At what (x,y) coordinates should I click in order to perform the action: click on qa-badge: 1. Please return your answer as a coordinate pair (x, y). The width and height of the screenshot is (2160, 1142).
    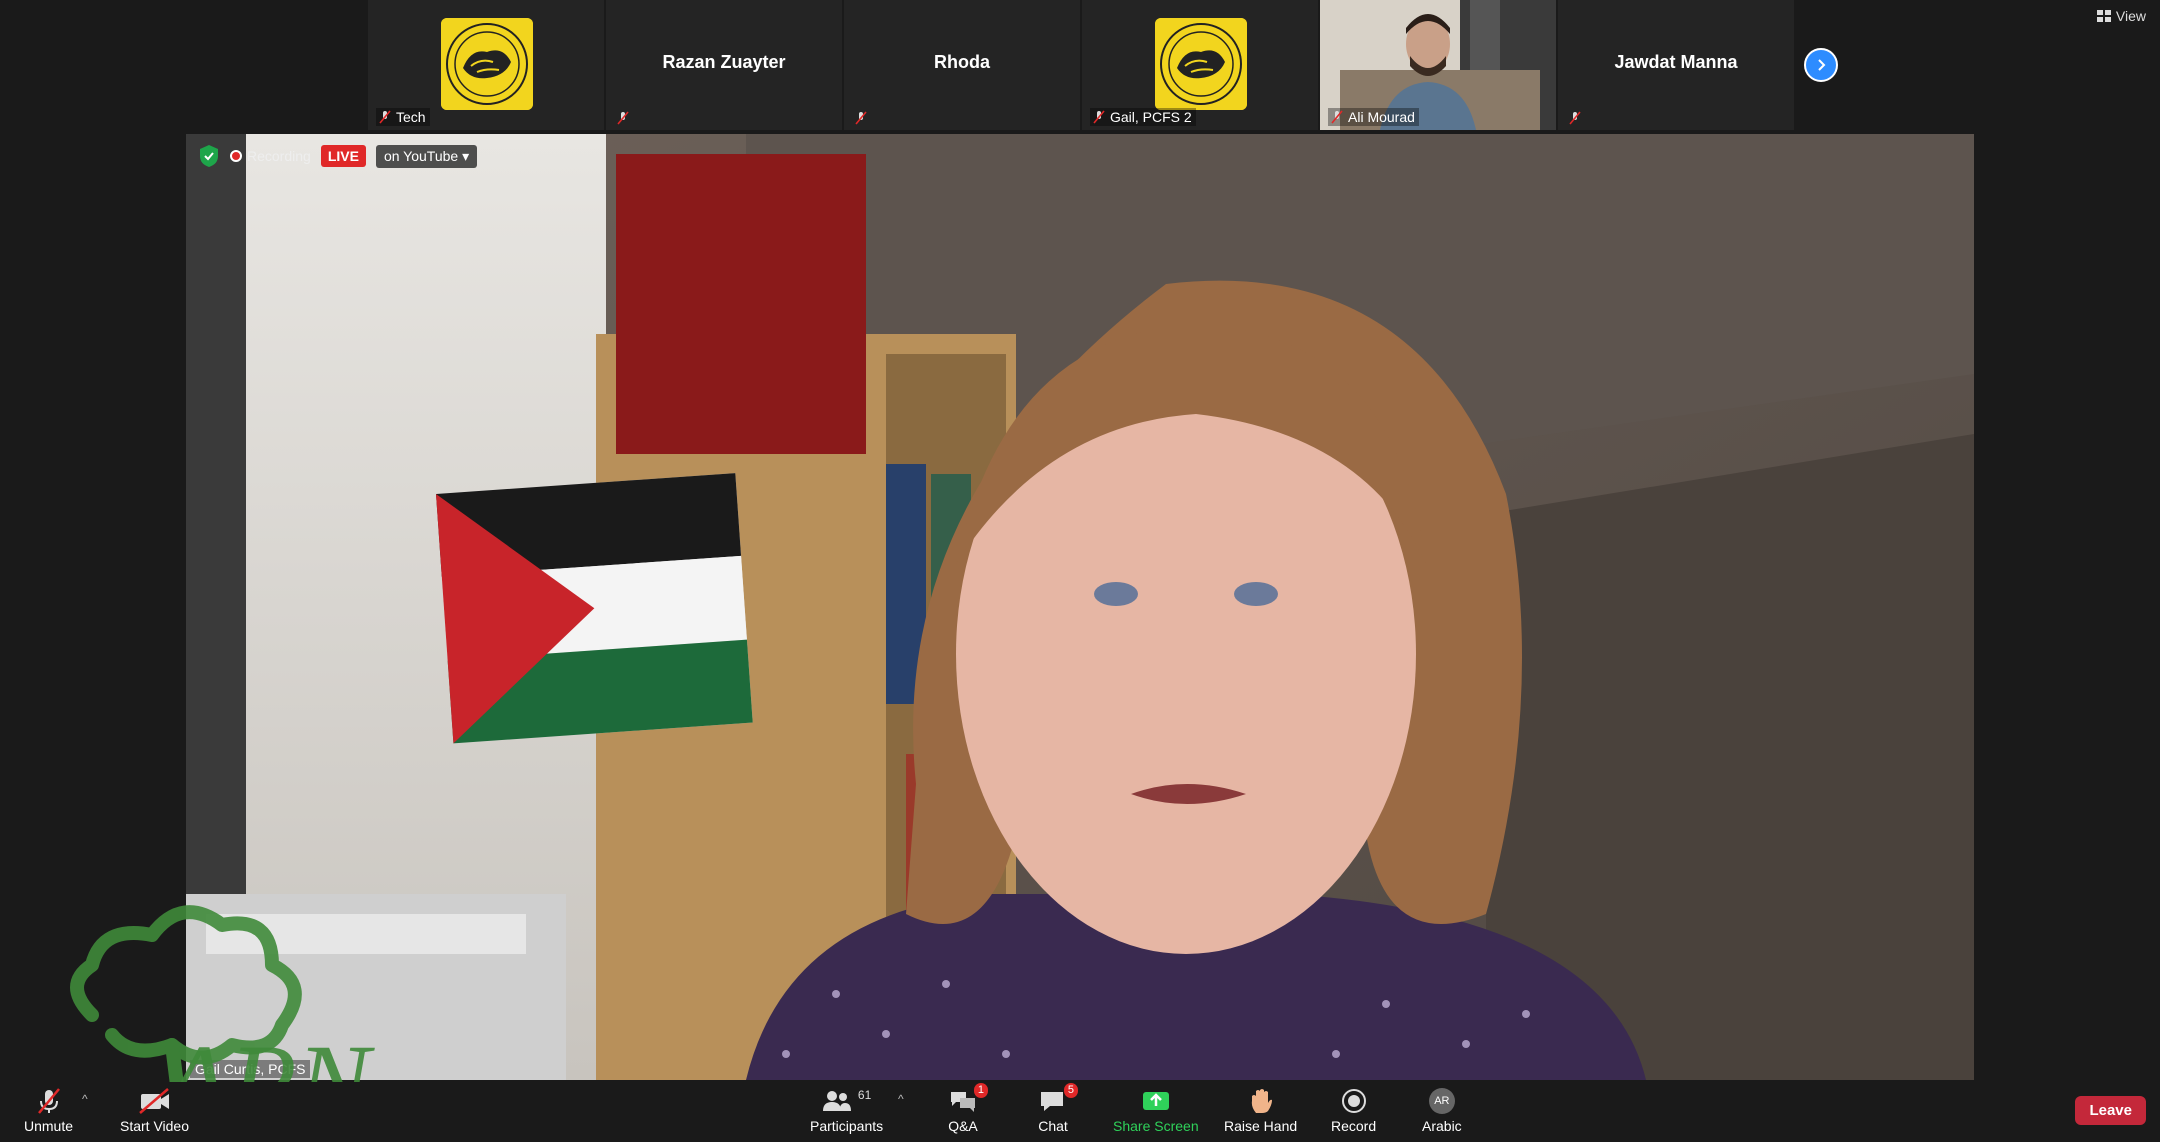
    Looking at the image, I should click on (980, 1090).